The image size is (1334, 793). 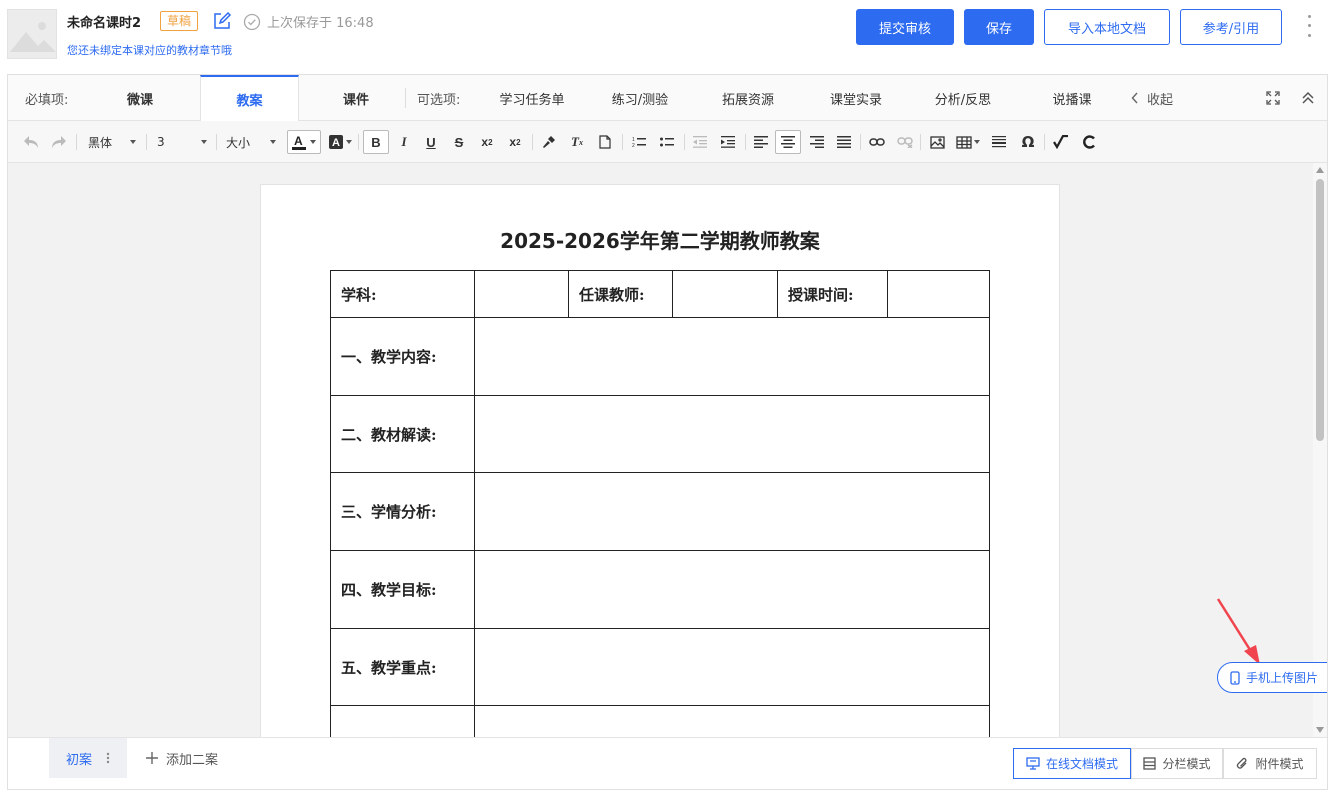 What do you see at coordinates (1309, 26) in the screenshot?
I see `more-options-icon` at bounding box center [1309, 26].